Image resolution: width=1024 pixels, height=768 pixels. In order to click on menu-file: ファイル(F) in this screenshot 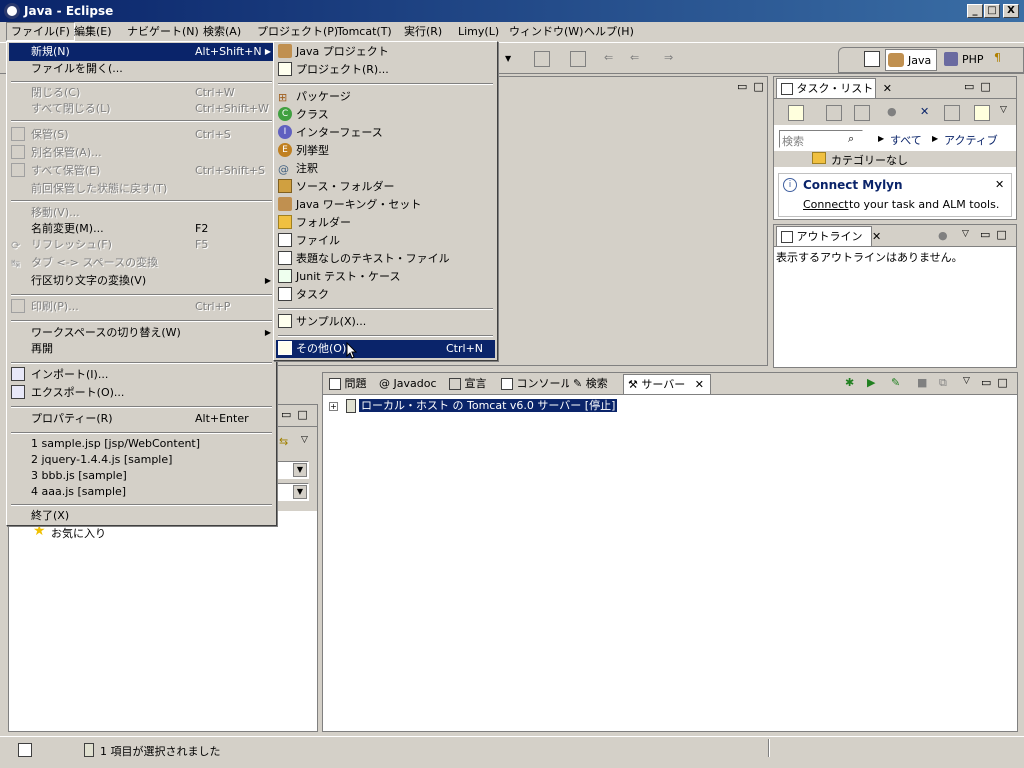, I will do `click(40, 31)`.